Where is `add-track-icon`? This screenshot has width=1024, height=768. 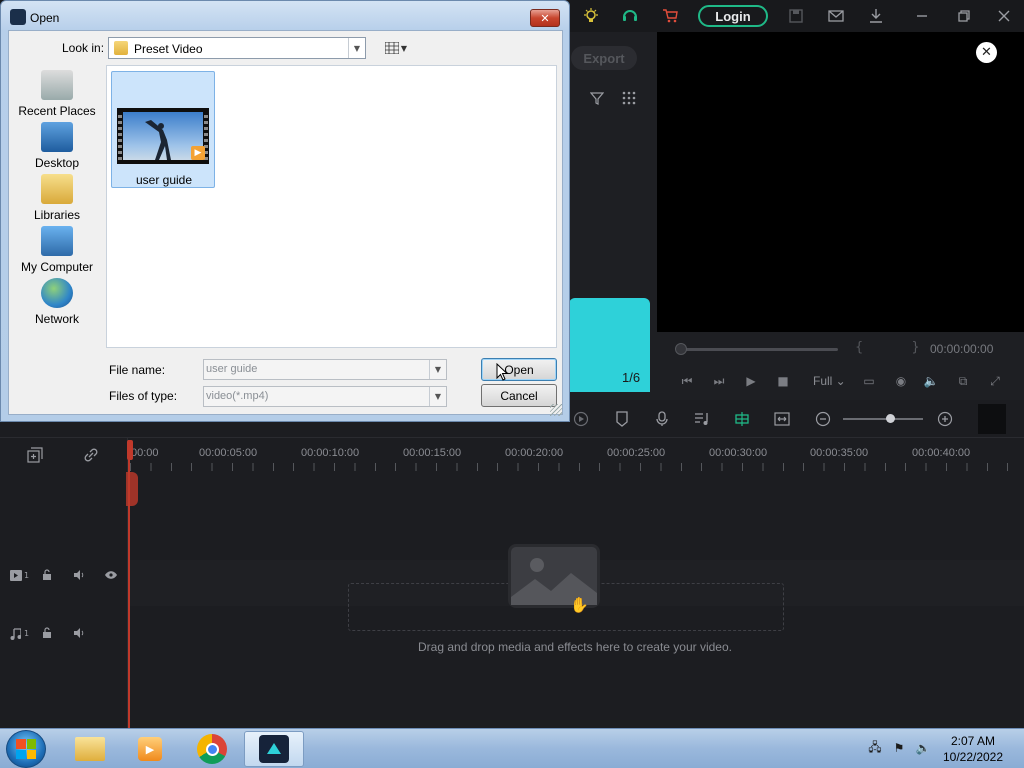 add-track-icon is located at coordinates (35, 455).